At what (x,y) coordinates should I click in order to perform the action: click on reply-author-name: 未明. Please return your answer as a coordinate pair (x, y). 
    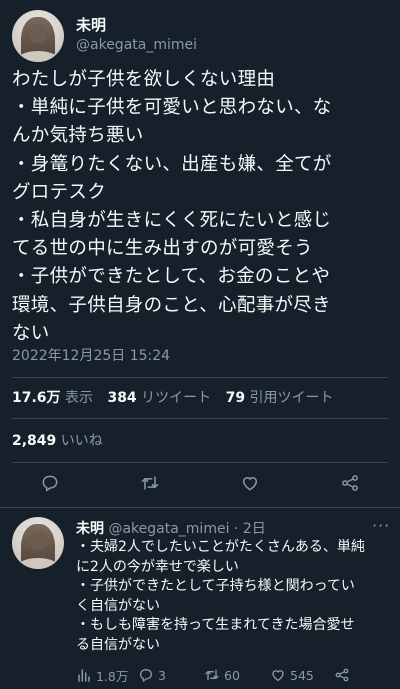
    Looking at the image, I should click on (90, 529).